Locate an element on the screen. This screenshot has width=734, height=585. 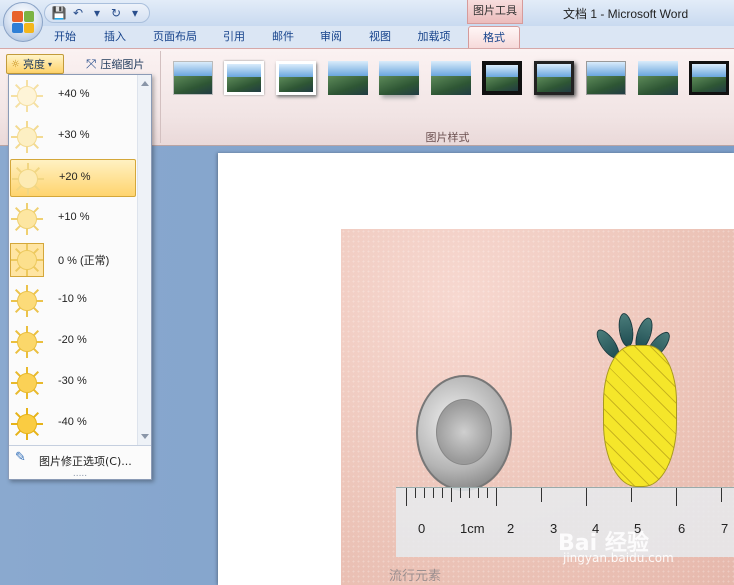
picture-style-gallery is located at coordinates (451, 86).